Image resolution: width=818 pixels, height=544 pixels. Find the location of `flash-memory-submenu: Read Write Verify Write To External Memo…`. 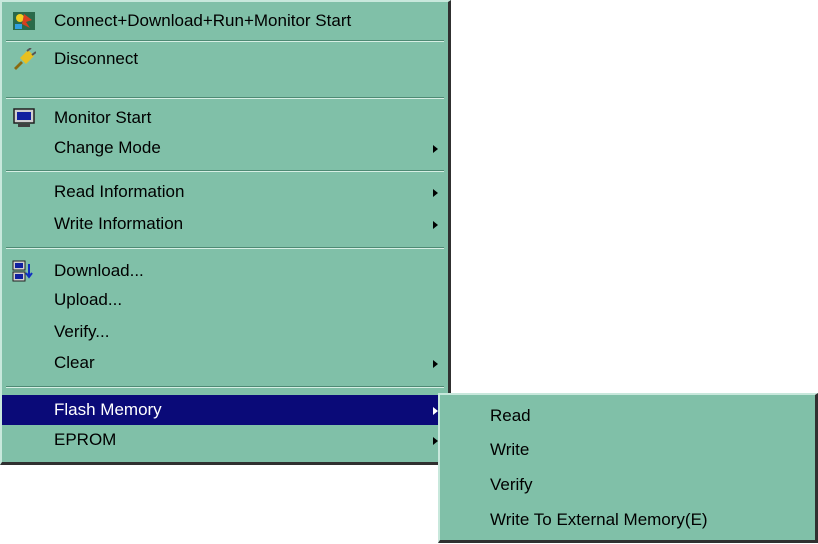

flash-memory-submenu: Read Write Verify Write To External Memo… is located at coordinates (628, 468).